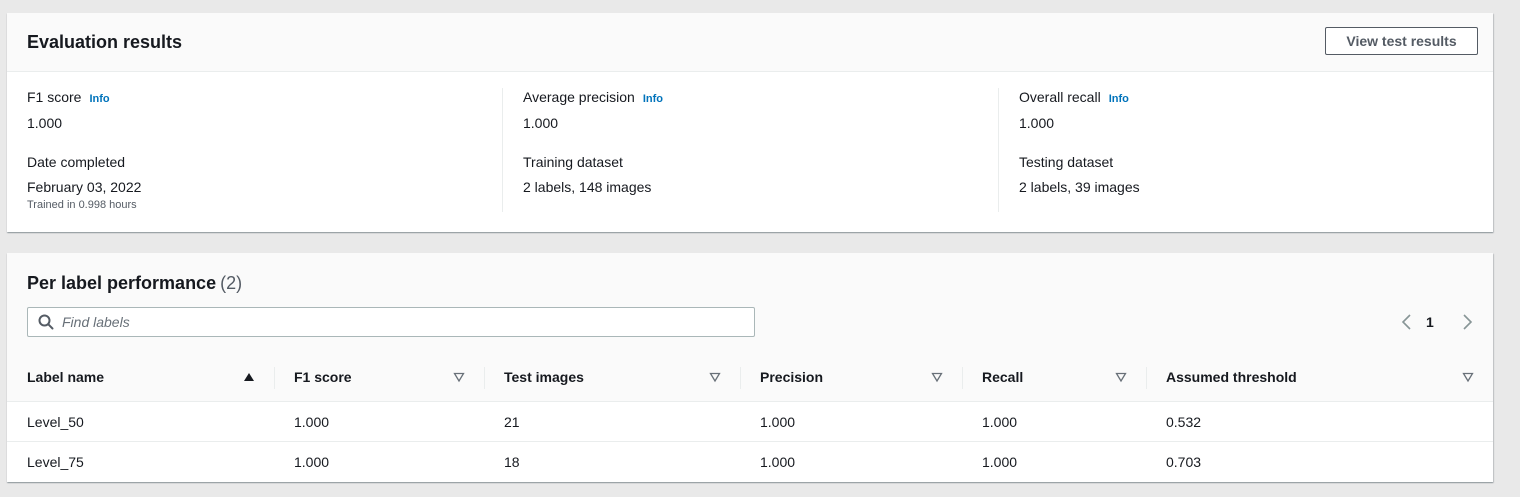  What do you see at coordinates (76, 162) in the screenshot?
I see `date-completed-label: Date completed` at bounding box center [76, 162].